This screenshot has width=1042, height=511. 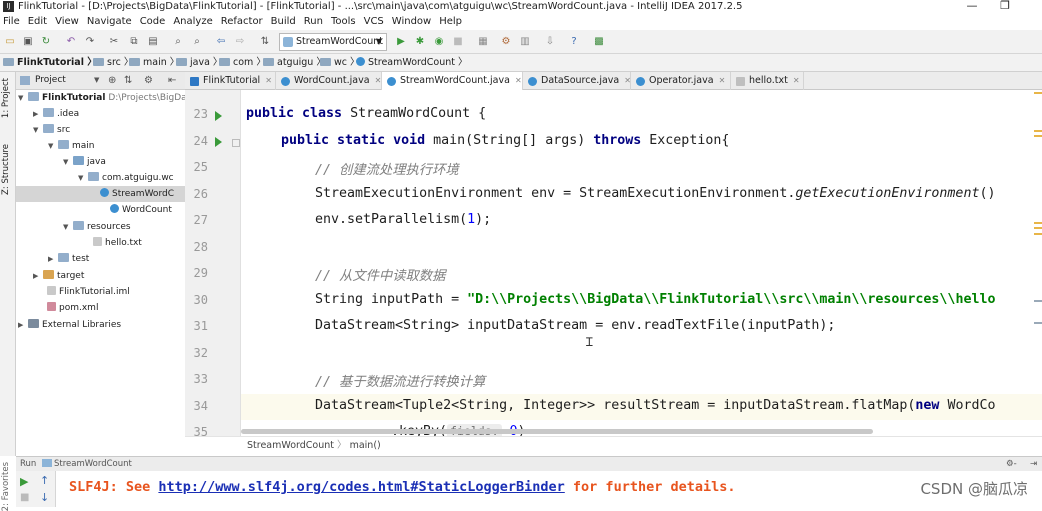 I want to click on tree-node-src: ▼ src, so click(x=51, y=130).